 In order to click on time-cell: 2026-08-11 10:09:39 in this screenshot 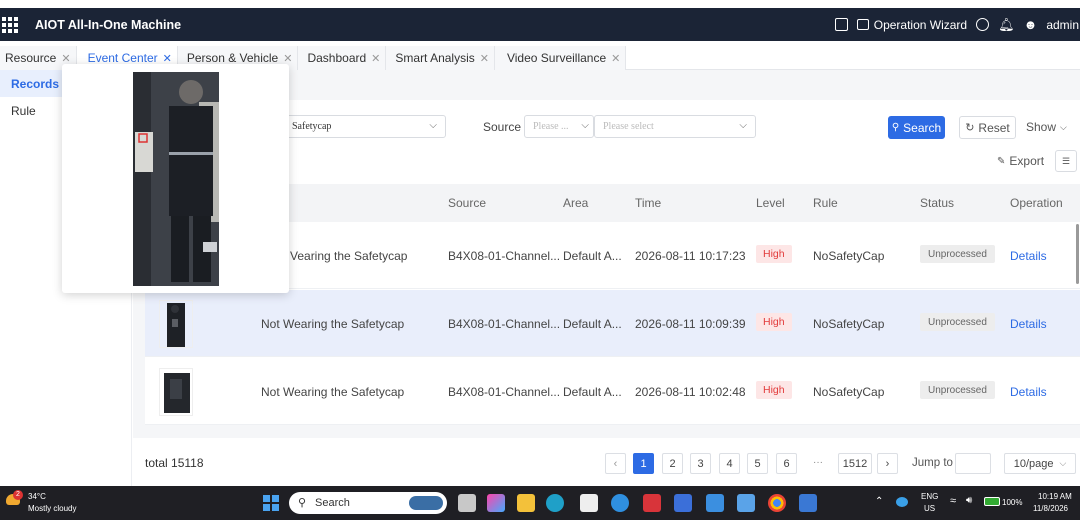, I will do `click(690, 324)`.